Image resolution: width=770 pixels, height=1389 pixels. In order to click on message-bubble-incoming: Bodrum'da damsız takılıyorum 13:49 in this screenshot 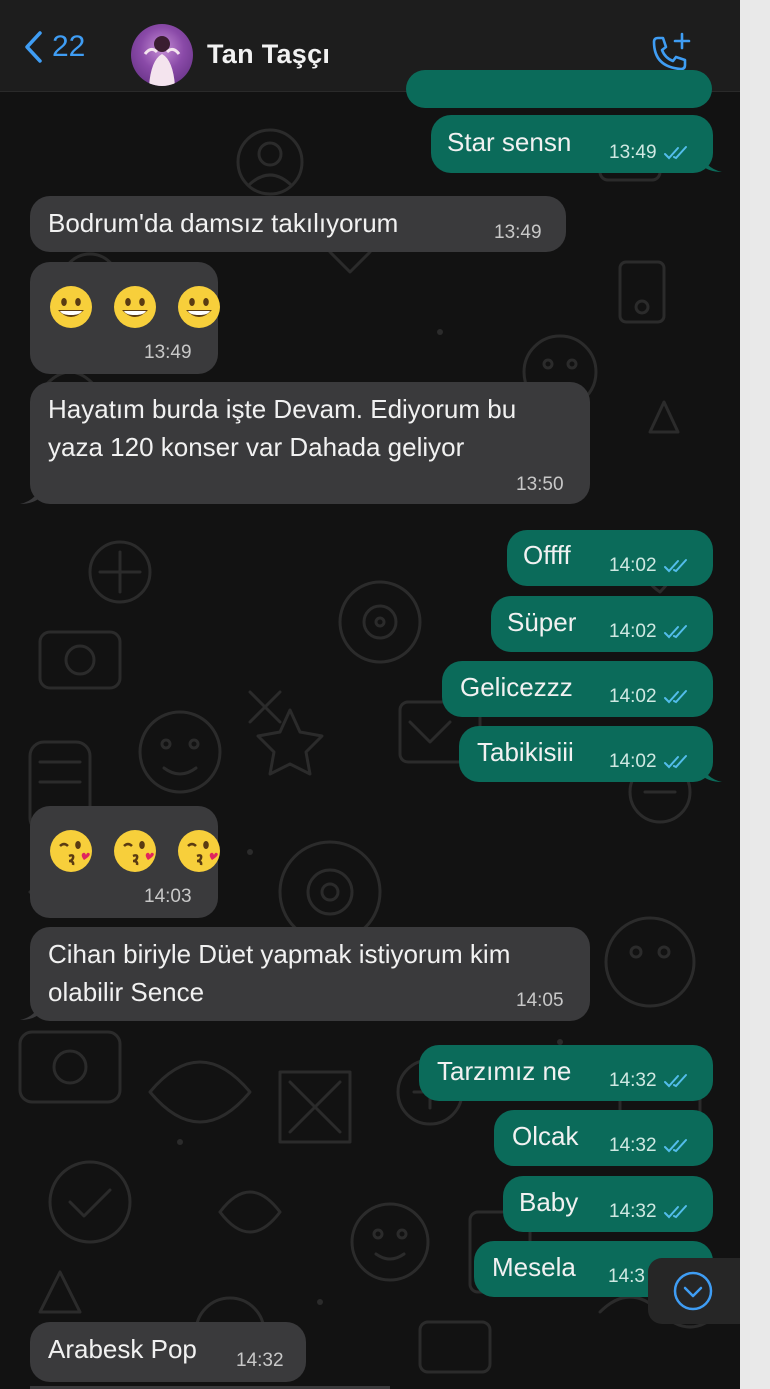, I will do `click(298, 224)`.